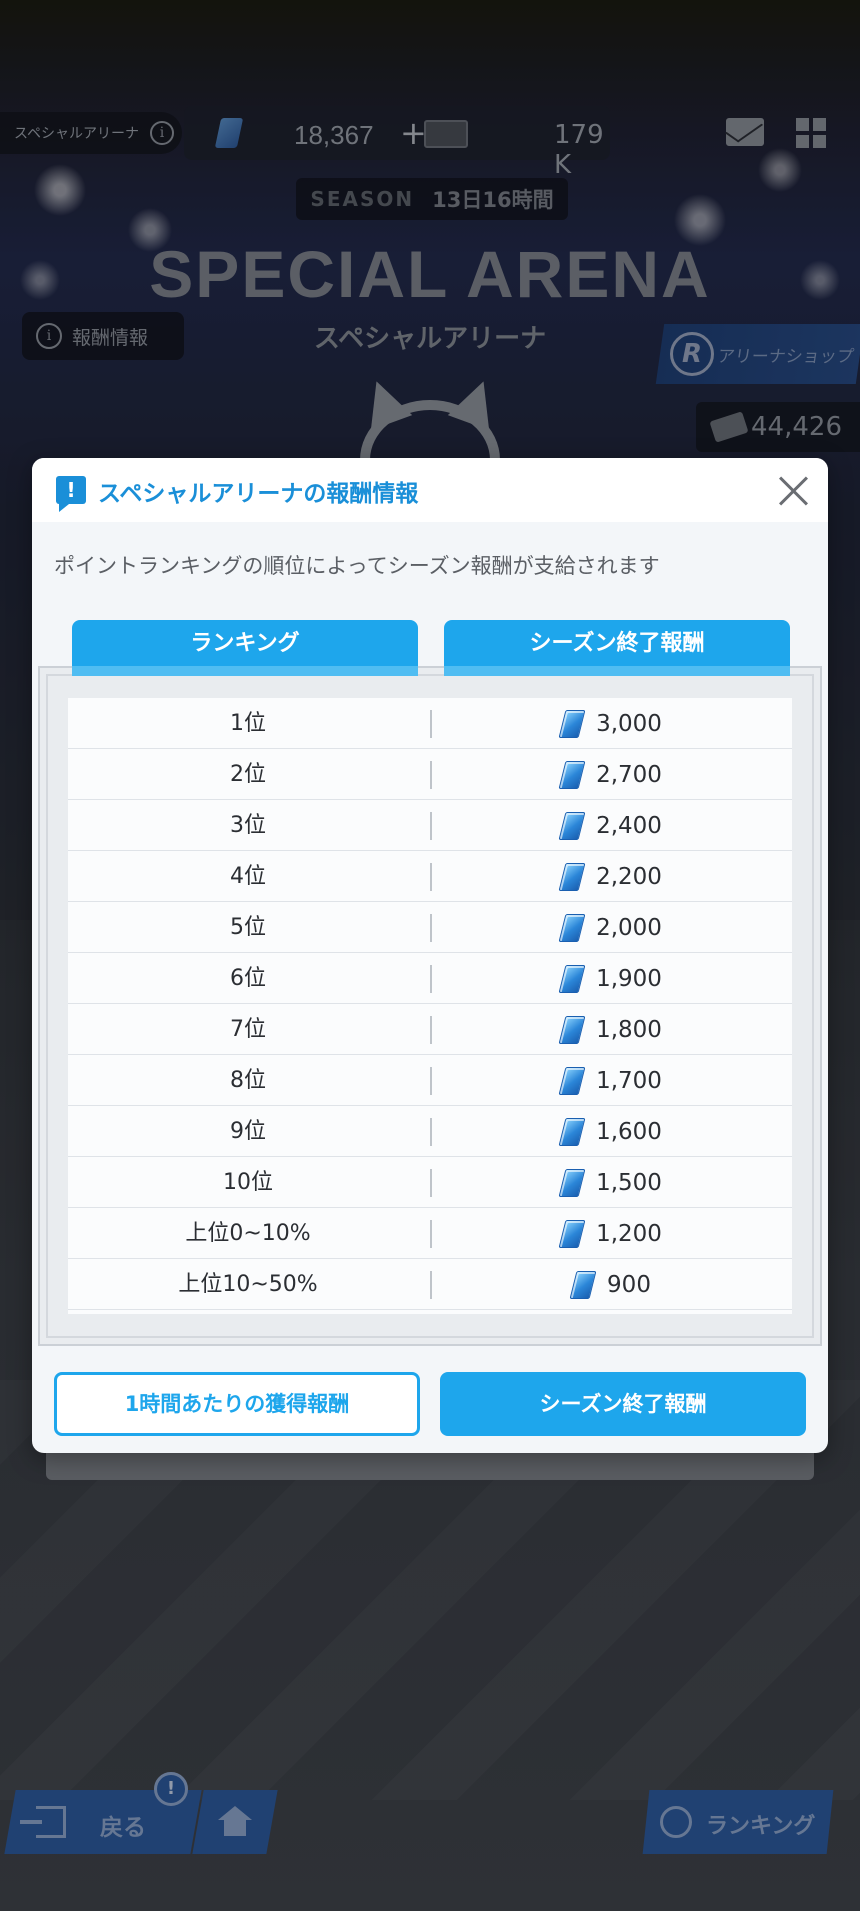 The height and width of the screenshot is (1911, 860). I want to click on table-row: 2位 2,700, so click(430, 774).